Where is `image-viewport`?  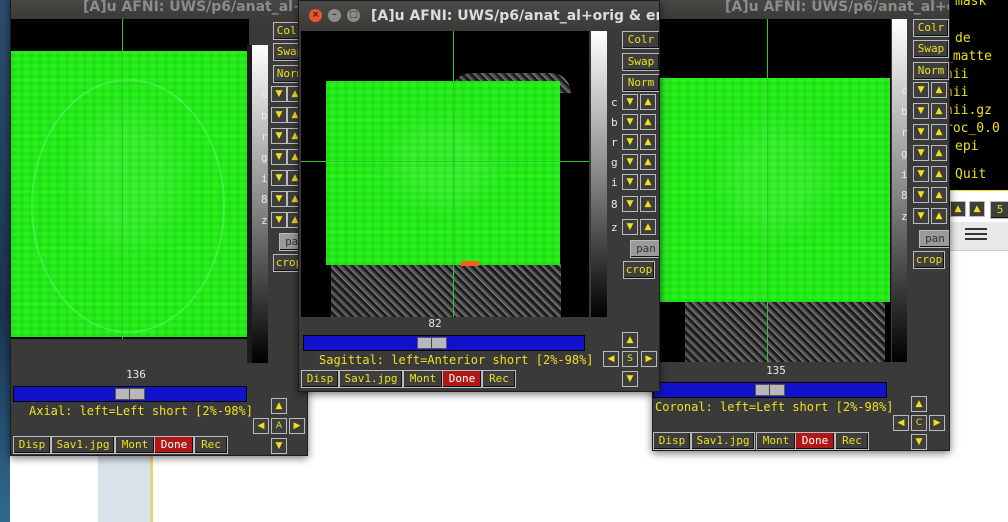 image-viewport is located at coordinates (130, 179).